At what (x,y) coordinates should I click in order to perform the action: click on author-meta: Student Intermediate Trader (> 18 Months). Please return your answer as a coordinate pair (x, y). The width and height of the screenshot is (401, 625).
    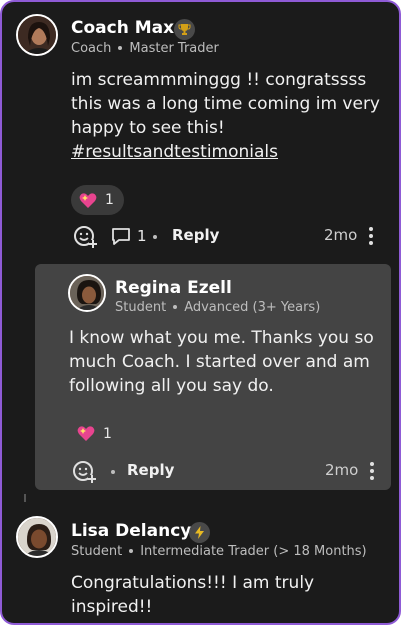
    Looking at the image, I should click on (219, 551).